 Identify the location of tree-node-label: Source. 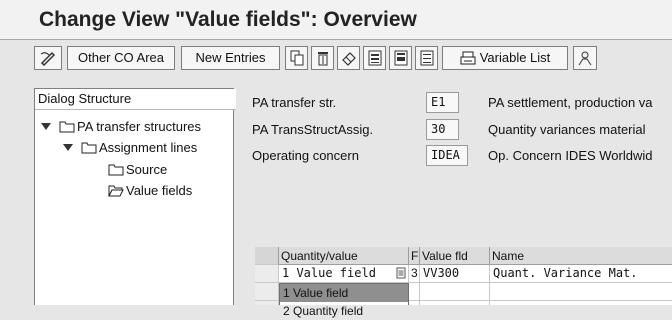
(147, 169).